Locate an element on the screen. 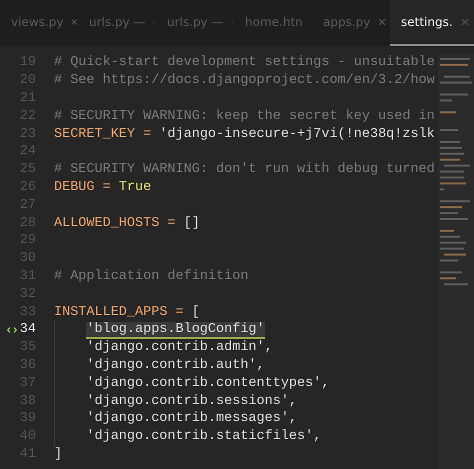  code-line: INSTALLED_APPS = [ is located at coordinates (127, 312).